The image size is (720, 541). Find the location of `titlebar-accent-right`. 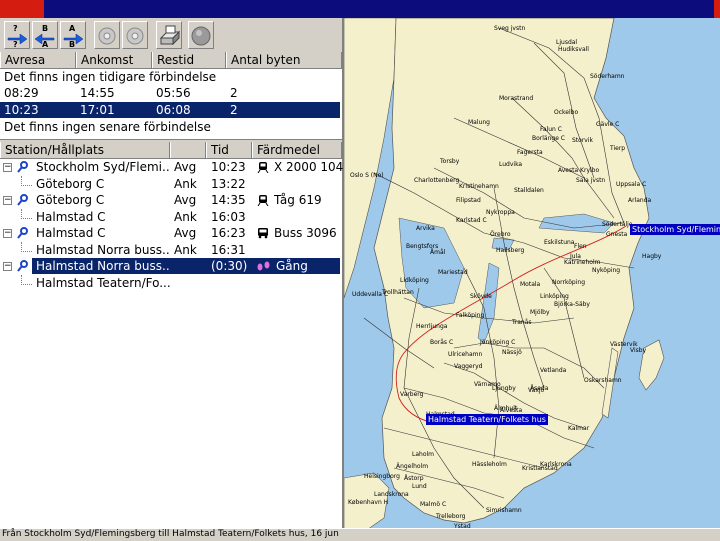

titlebar-accent-right is located at coordinates (717, 9).